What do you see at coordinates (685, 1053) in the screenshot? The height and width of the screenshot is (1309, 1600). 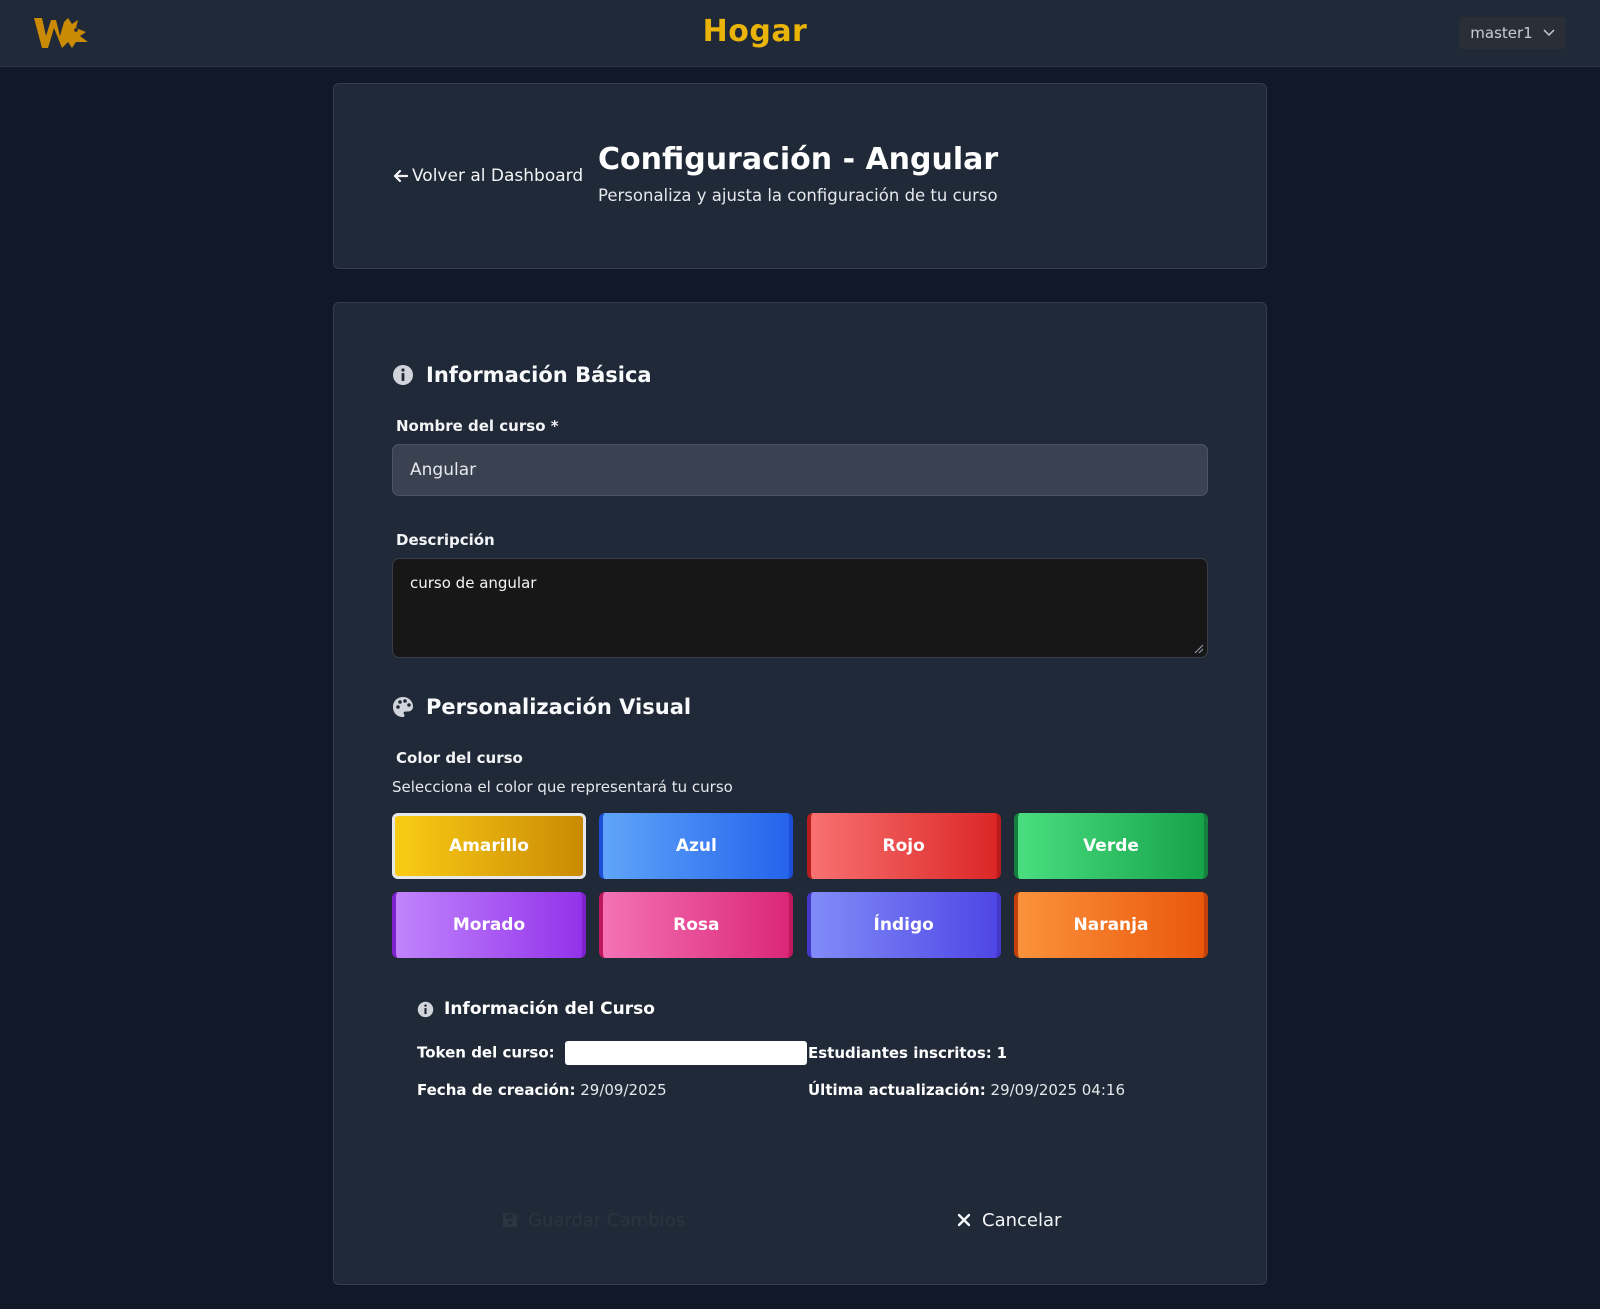 I see `token-field` at bounding box center [685, 1053].